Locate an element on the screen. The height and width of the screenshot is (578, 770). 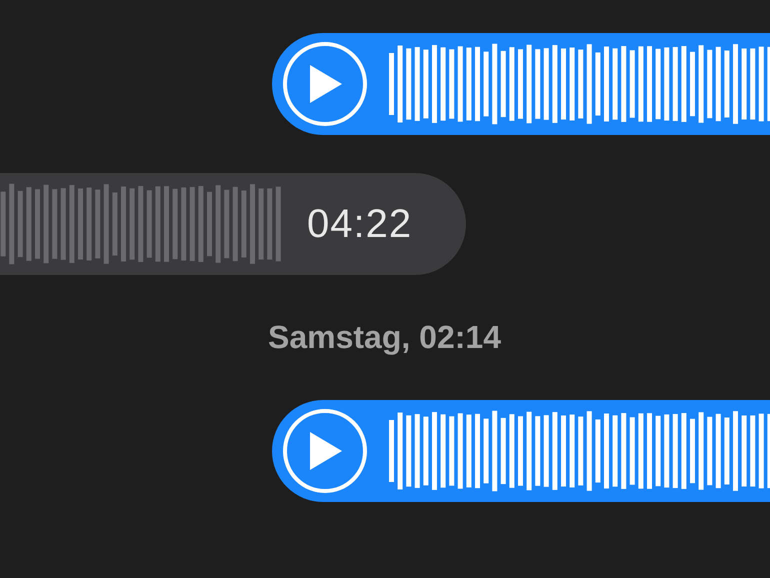
duration-label: 04:22 is located at coordinates (359, 224).